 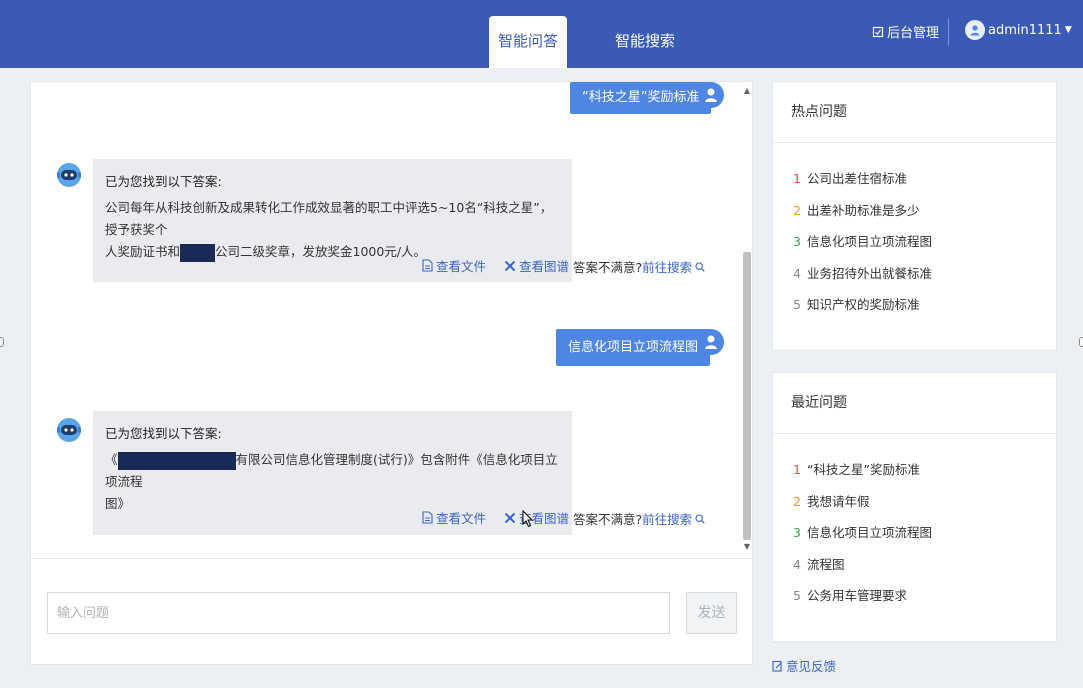 I want to click on recent-question-item: 1 “科技之星”奖励标准, so click(x=924, y=470).